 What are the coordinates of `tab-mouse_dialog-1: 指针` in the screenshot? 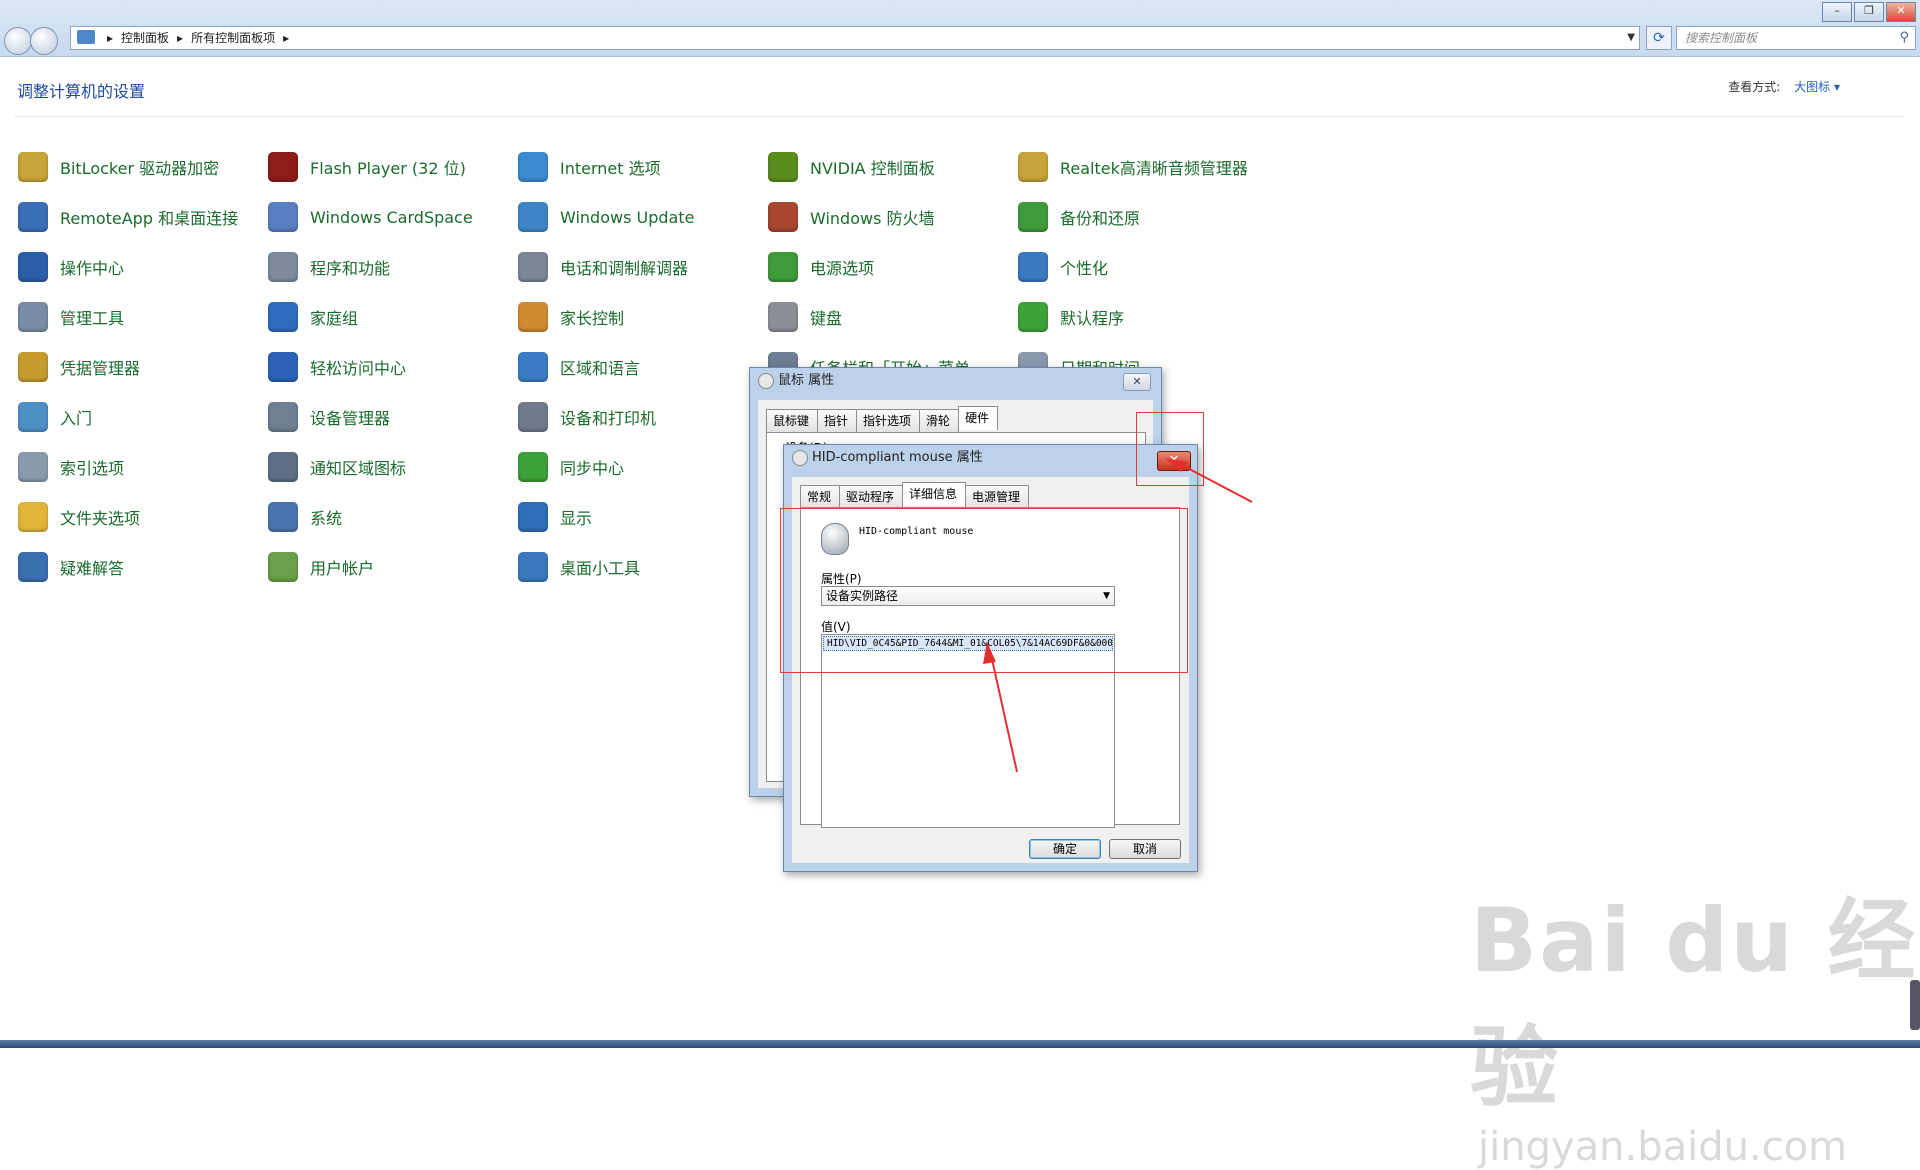 It's located at (837, 421).